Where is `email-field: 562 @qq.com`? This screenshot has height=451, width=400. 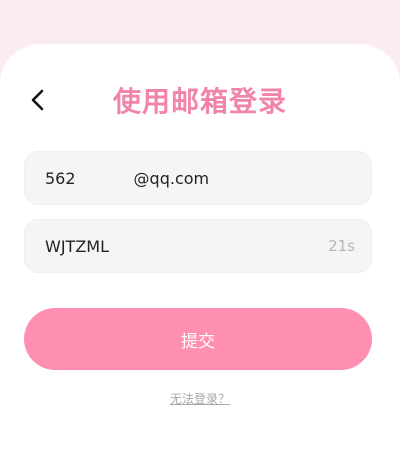
email-field: 562 @qq.com is located at coordinates (198, 178).